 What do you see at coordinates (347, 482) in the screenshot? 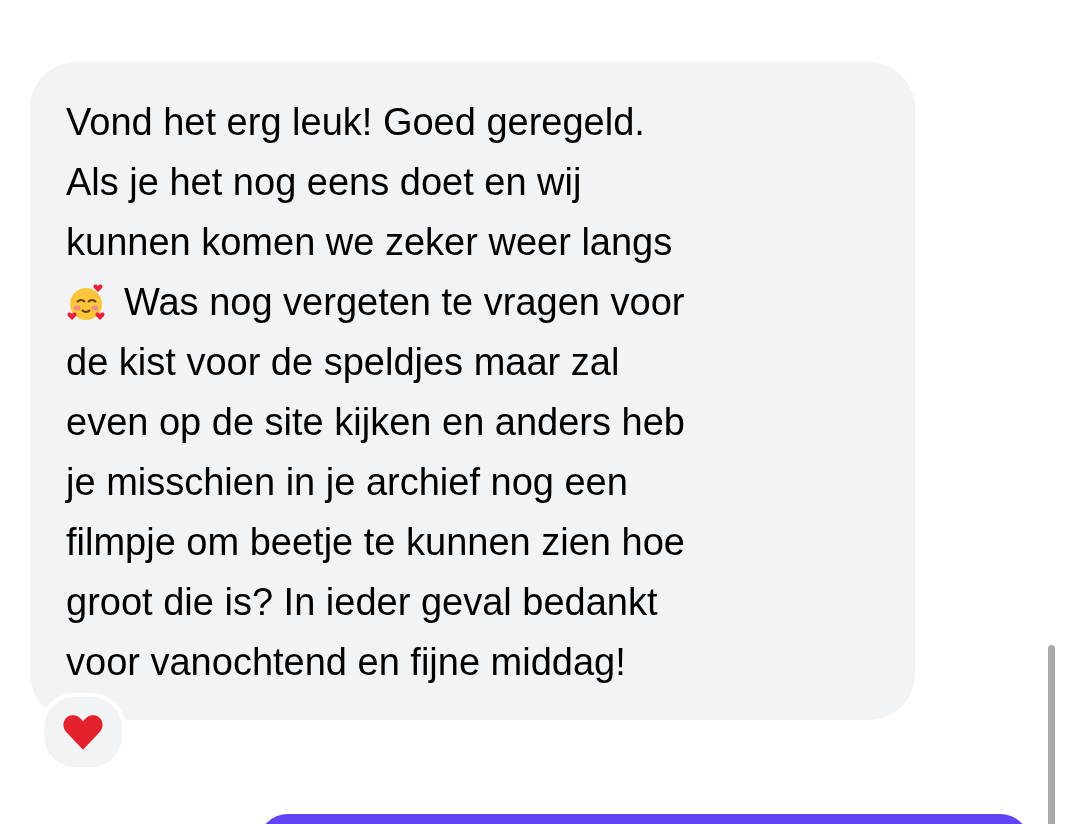
I see `message-text: je misschien in je archief nog een` at bounding box center [347, 482].